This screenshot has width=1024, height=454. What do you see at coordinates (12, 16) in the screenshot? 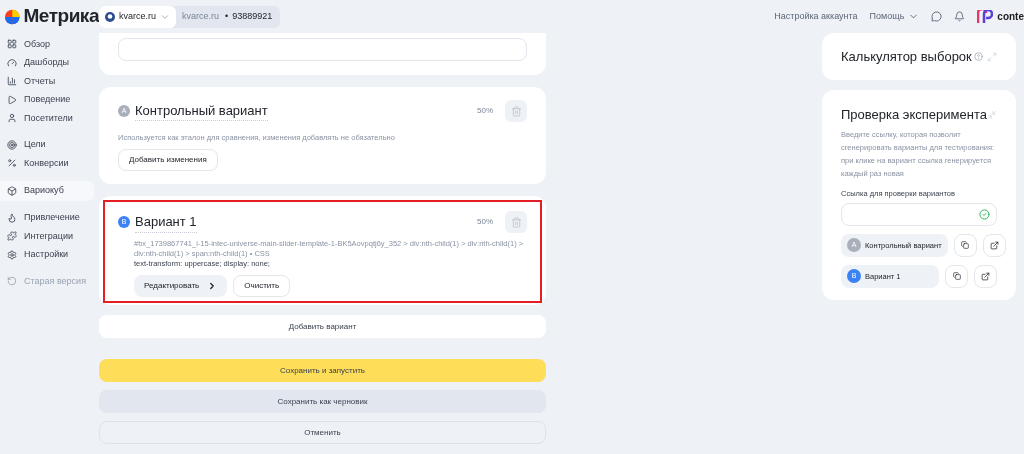
I see `logo-icon` at bounding box center [12, 16].